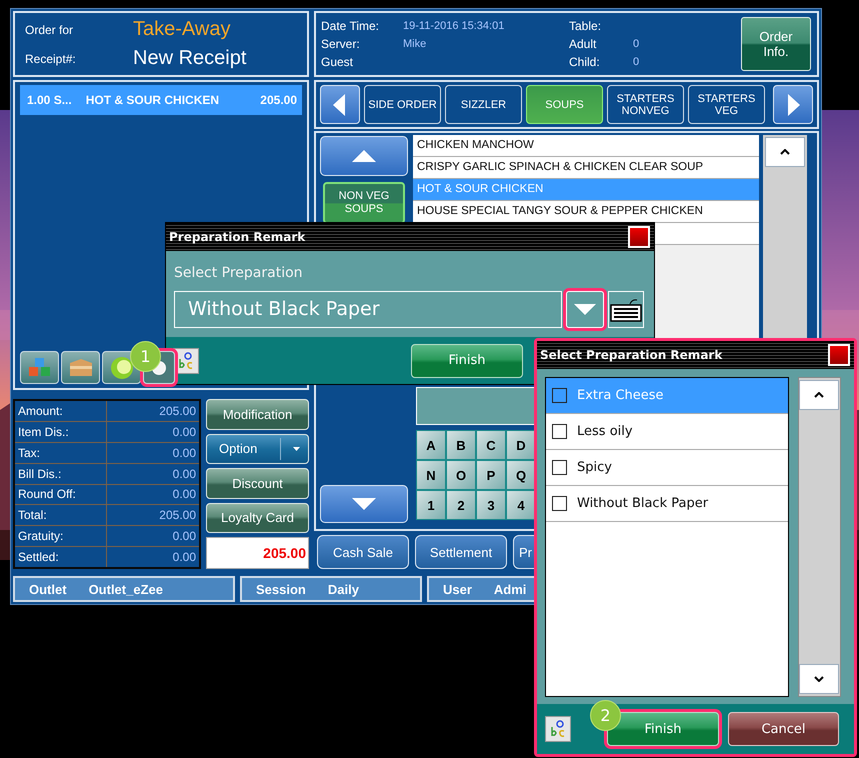 The height and width of the screenshot is (758, 859). Describe the element at coordinates (364, 156) in the screenshot. I see `up-triangle-icon` at that location.